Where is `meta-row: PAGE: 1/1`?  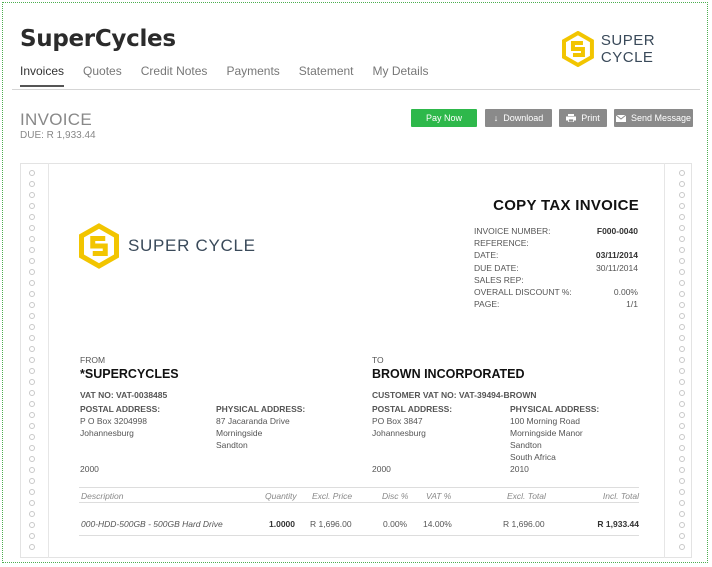 meta-row: PAGE: 1/1 is located at coordinates (556, 305).